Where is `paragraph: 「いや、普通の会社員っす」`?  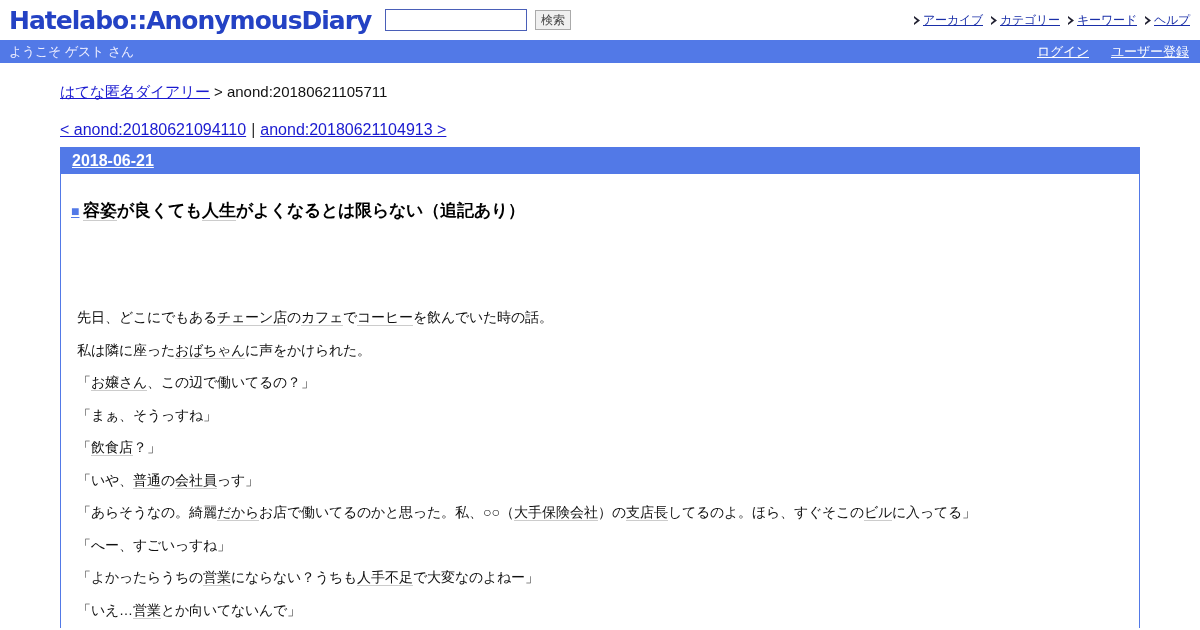 paragraph: 「いや、普通の会社員っす」 is located at coordinates (168, 480).